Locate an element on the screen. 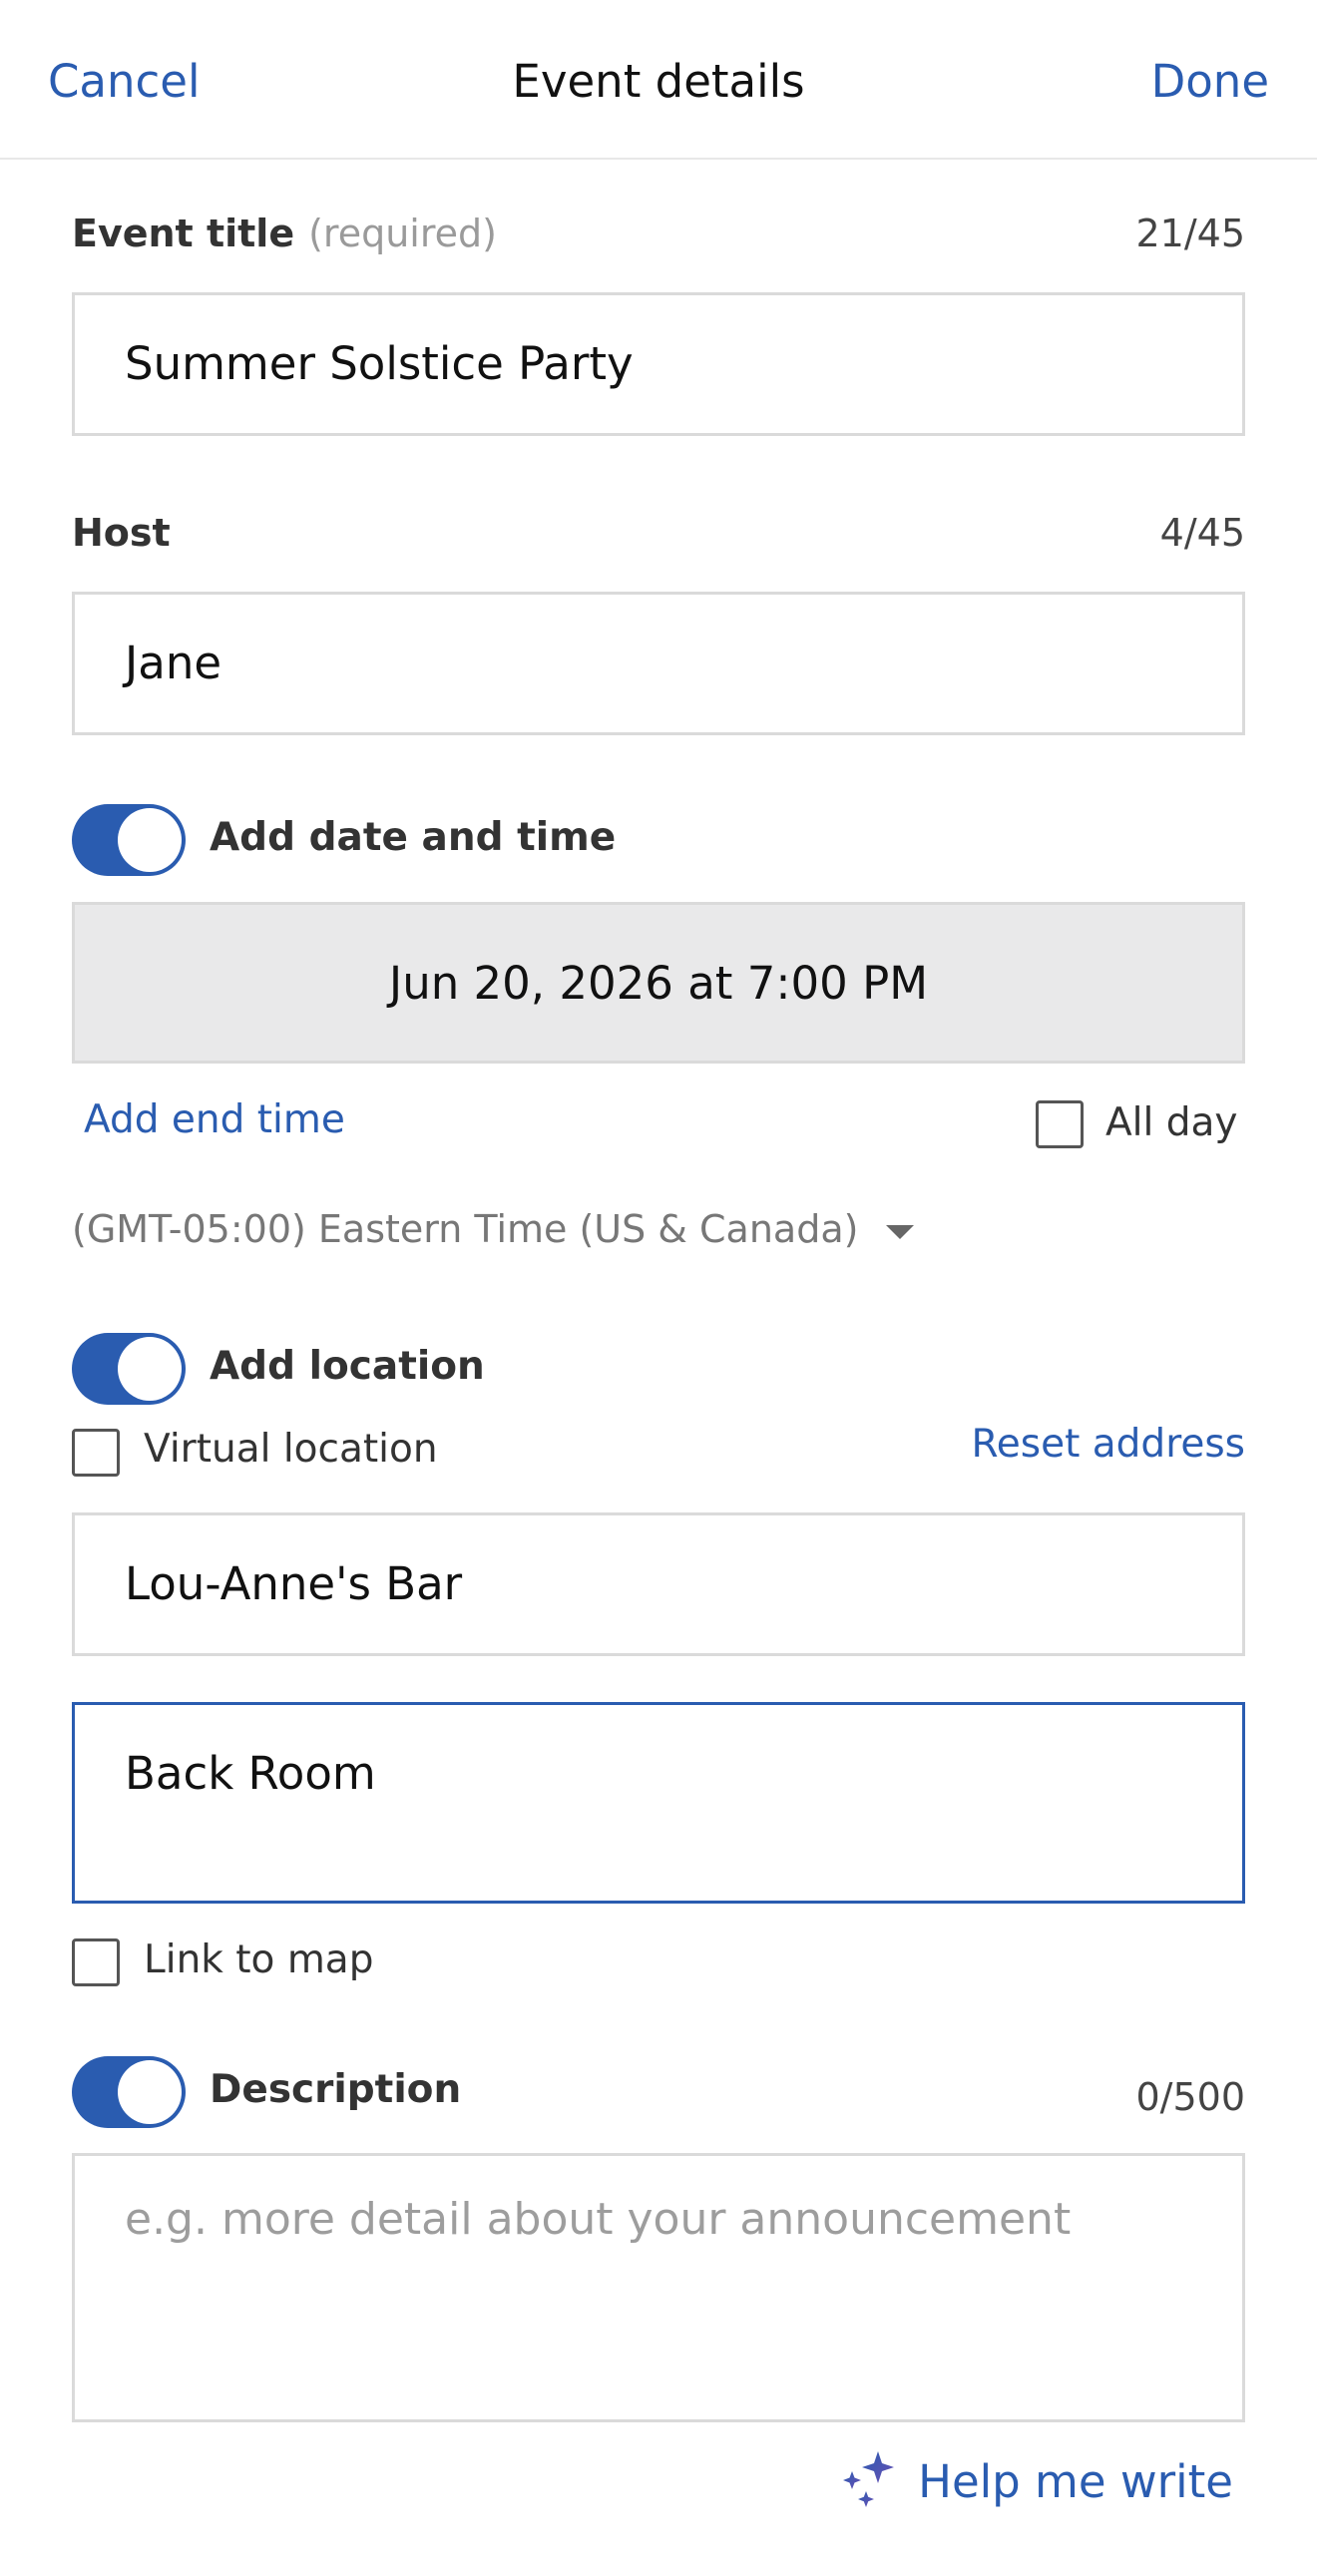  address-line2-value: Back Room is located at coordinates (250, 1773).